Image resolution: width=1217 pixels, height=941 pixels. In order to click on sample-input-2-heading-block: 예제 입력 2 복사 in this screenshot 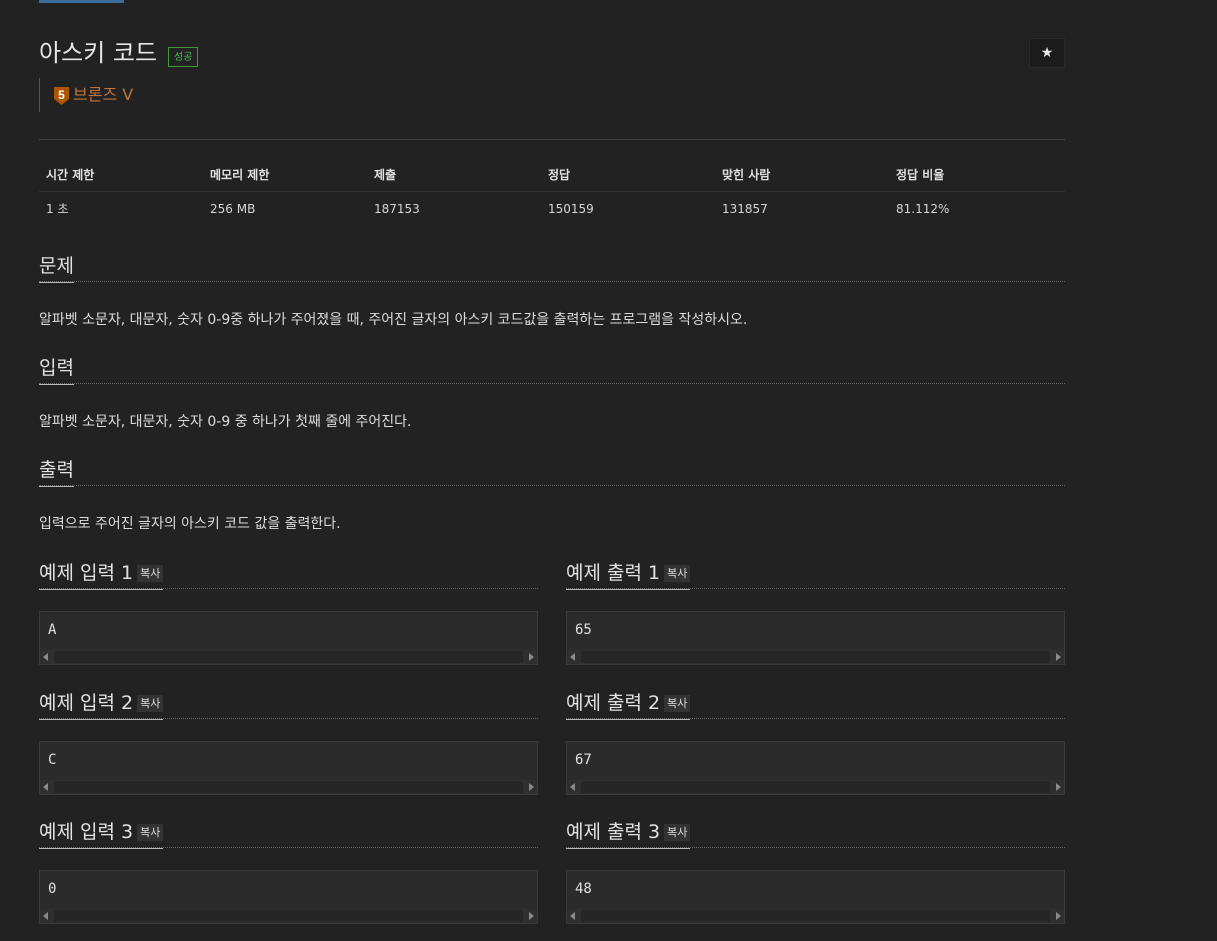, I will do `click(288, 704)`.